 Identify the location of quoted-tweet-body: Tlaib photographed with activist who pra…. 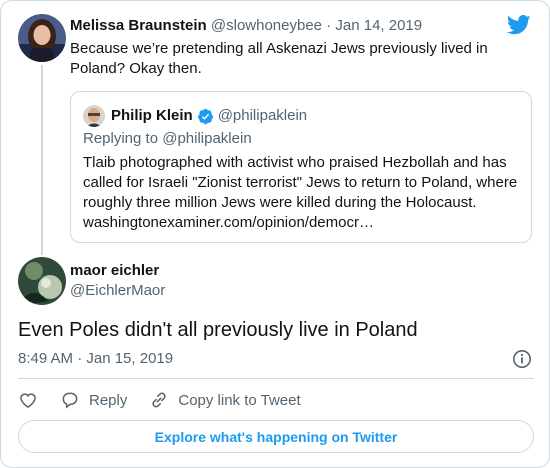
(303, 193).